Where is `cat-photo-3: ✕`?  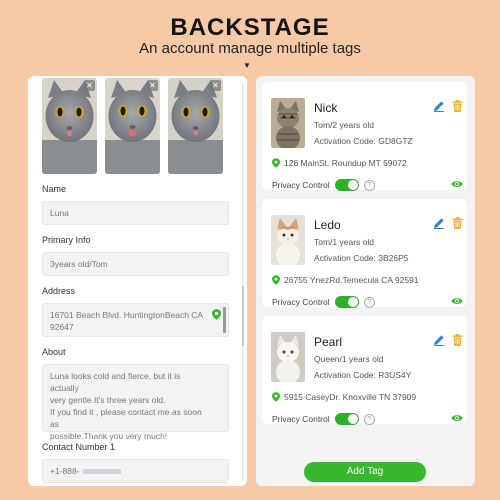
cat-photo-3: ✕ is located at coordinates (195, 126).